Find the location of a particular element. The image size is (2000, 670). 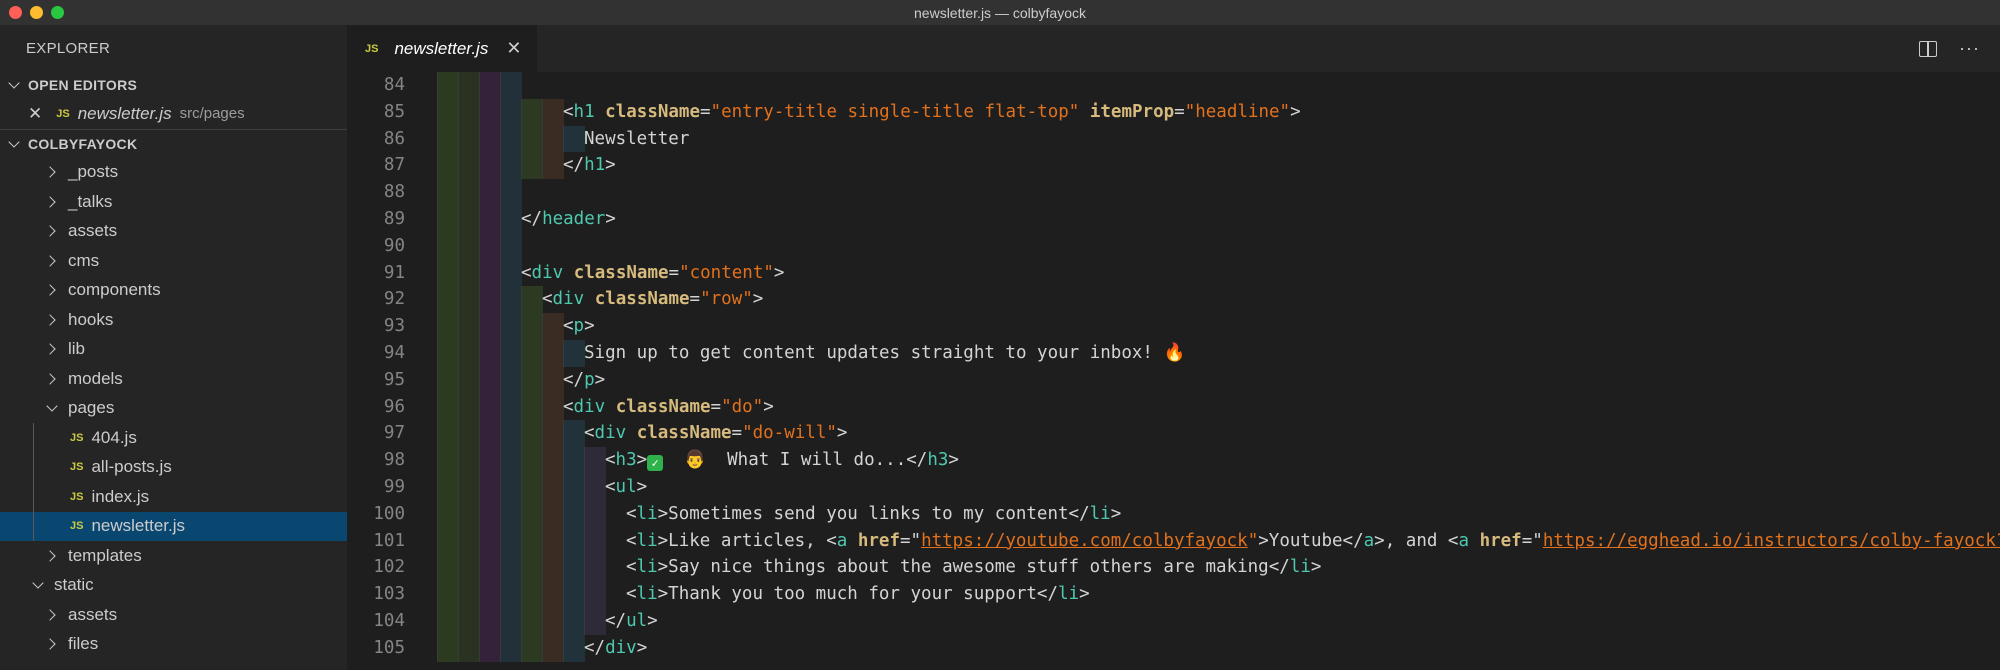

tree-folder-item: _posts is located at coordinates (173, 173).